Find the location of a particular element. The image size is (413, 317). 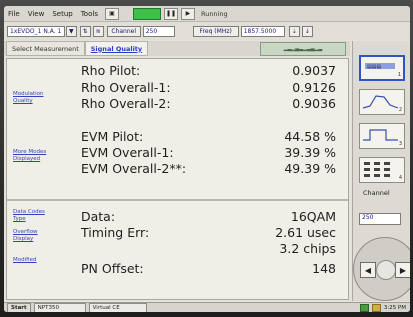

task-virtual-ce: Virtual CE is located at coordinates (117, 307).